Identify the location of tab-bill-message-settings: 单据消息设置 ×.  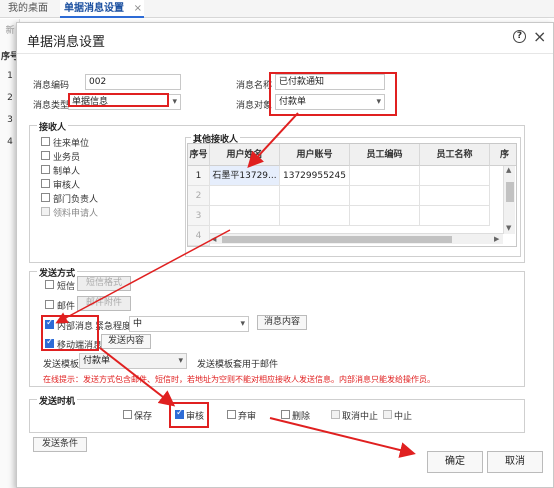
(102, 9).